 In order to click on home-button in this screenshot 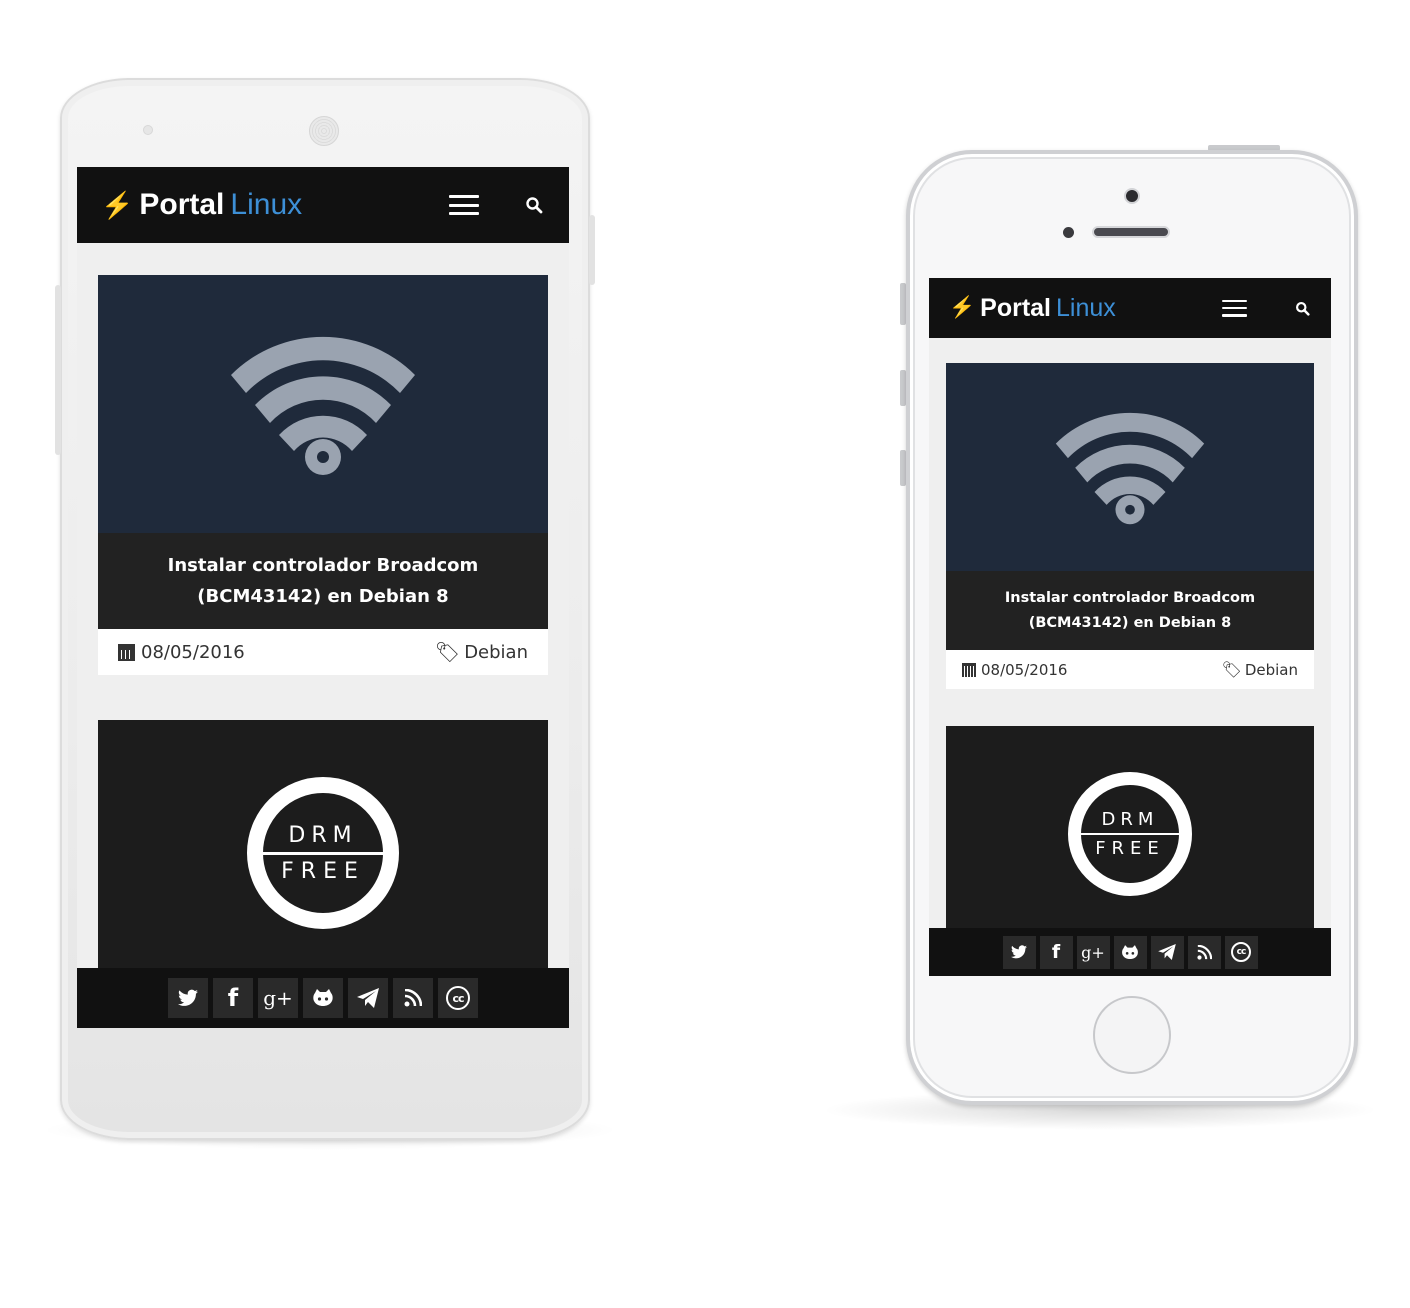, I will do `click(1132, 1035)`.